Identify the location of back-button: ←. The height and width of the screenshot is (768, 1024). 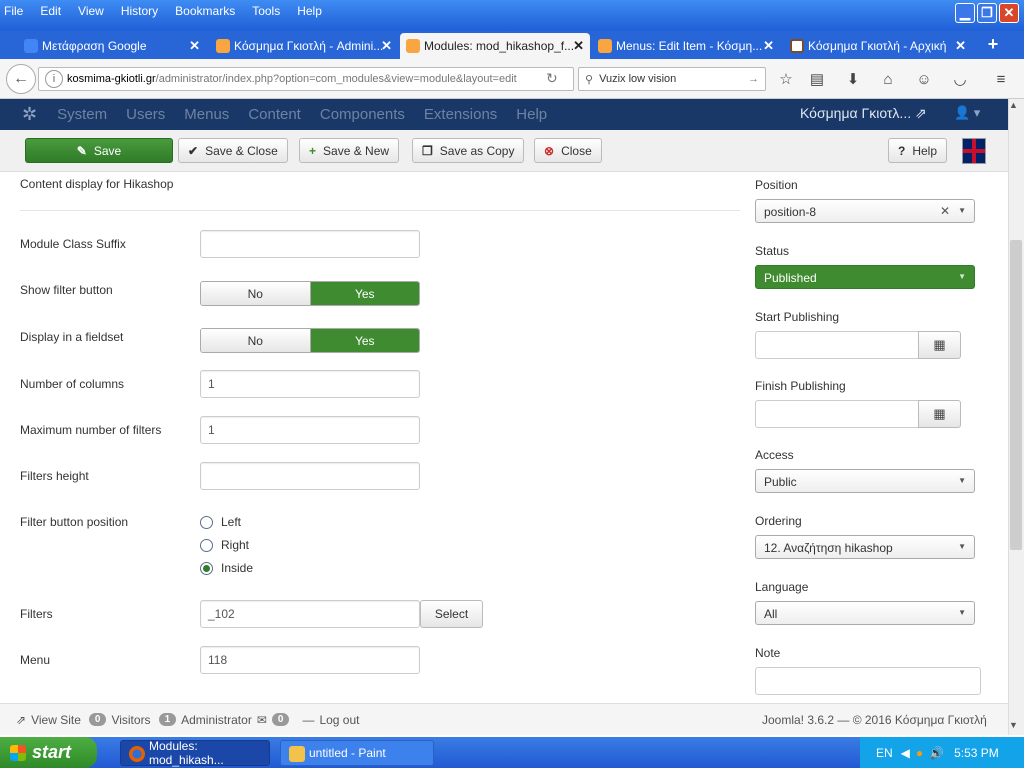
(21, 79).